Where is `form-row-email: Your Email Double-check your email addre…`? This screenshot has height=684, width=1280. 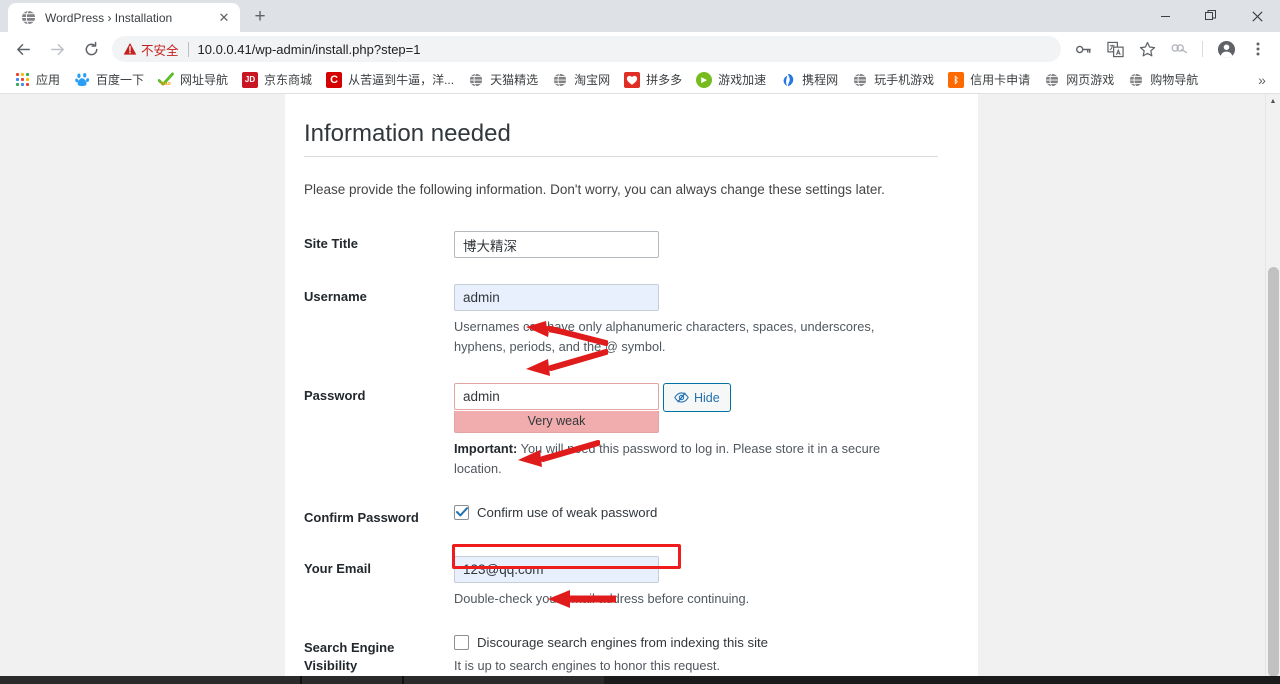 form-row-email: Your Email Double-check your email addre… is located at coordinates (621, 582).